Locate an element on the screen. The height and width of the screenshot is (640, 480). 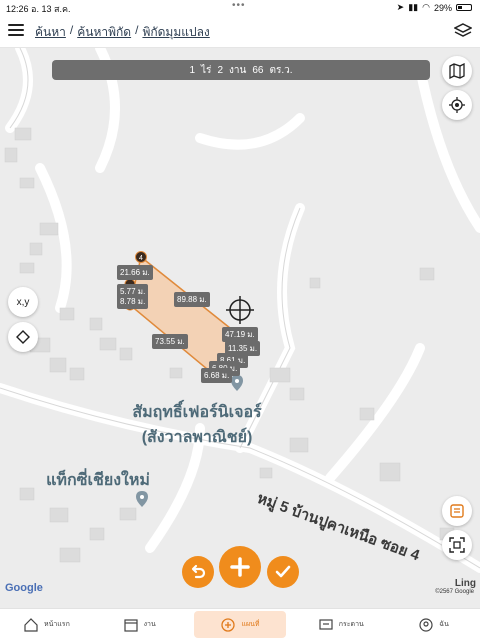
map-type-button is located at coordinates (457, 71).